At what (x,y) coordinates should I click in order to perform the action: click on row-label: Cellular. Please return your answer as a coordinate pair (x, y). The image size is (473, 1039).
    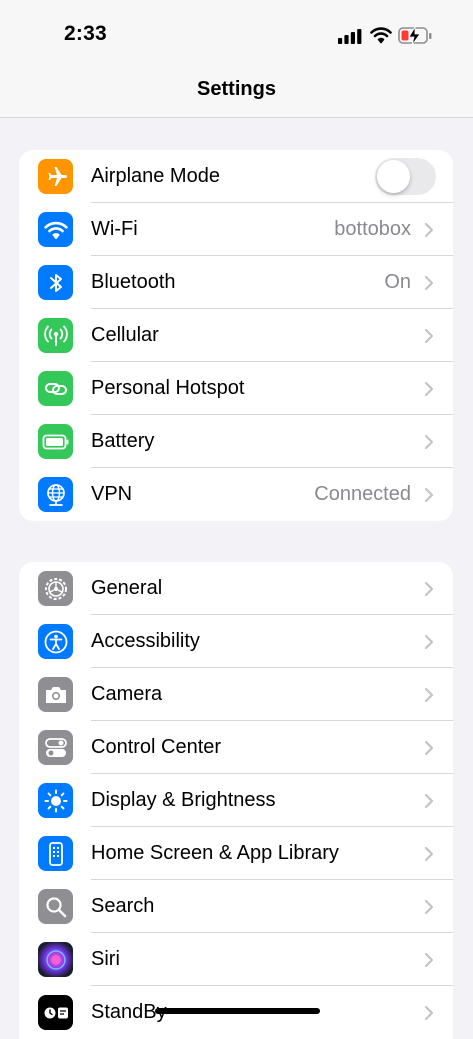
    Looking at the image, I should click on (125, 335).